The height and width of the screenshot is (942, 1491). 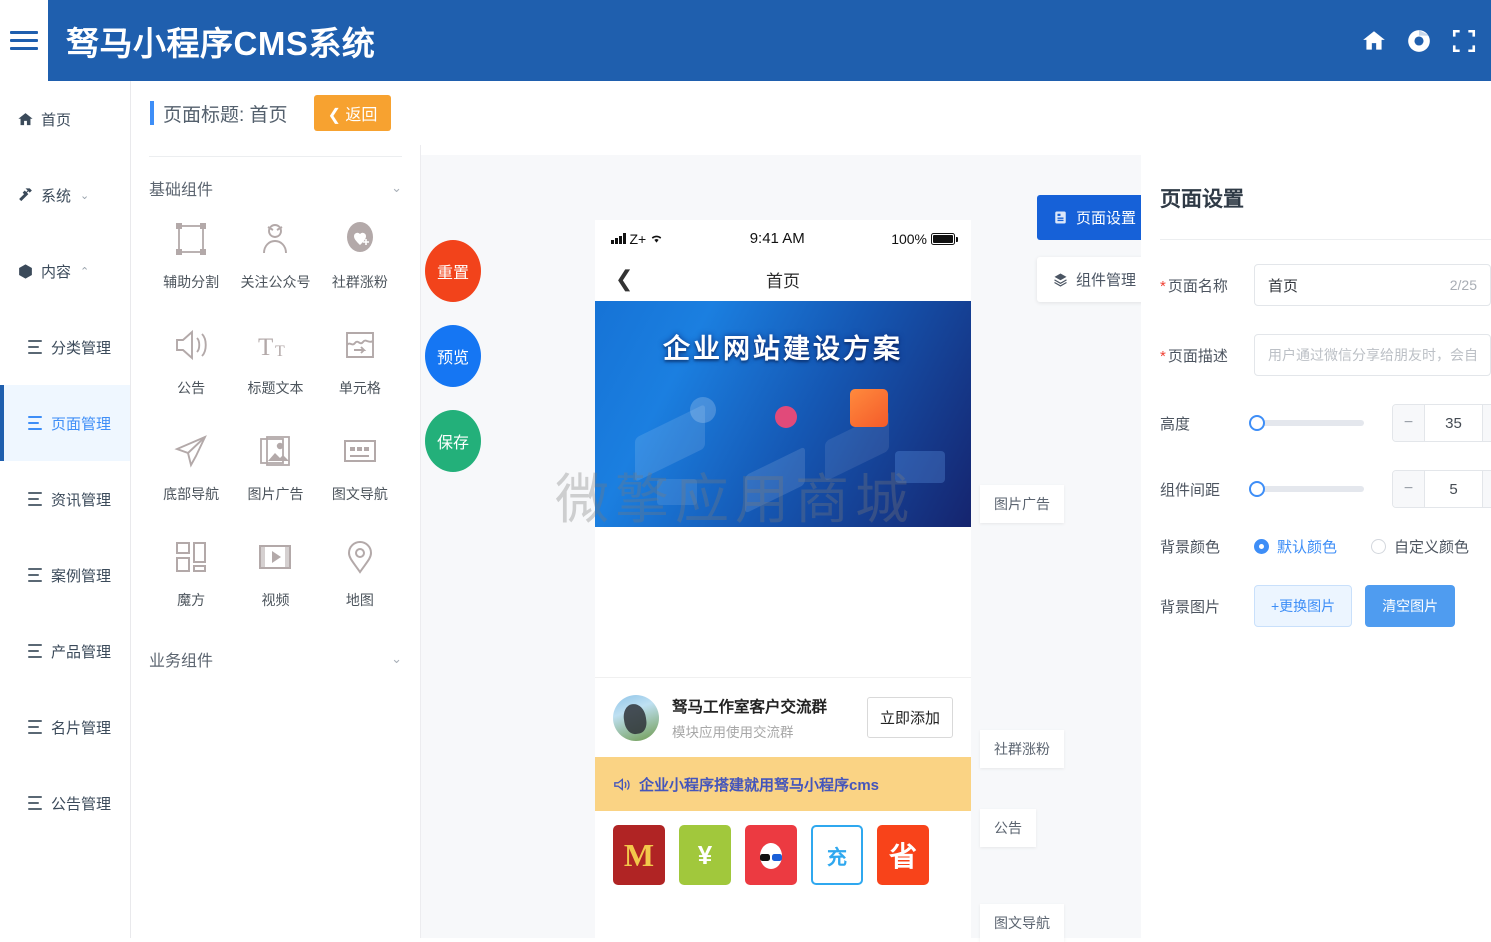 What do you see at coordinates (65, 423) in the screenshot?
I see `sidebar-item-page-mgmt: 页面管理` at bounding box center [65, 423].